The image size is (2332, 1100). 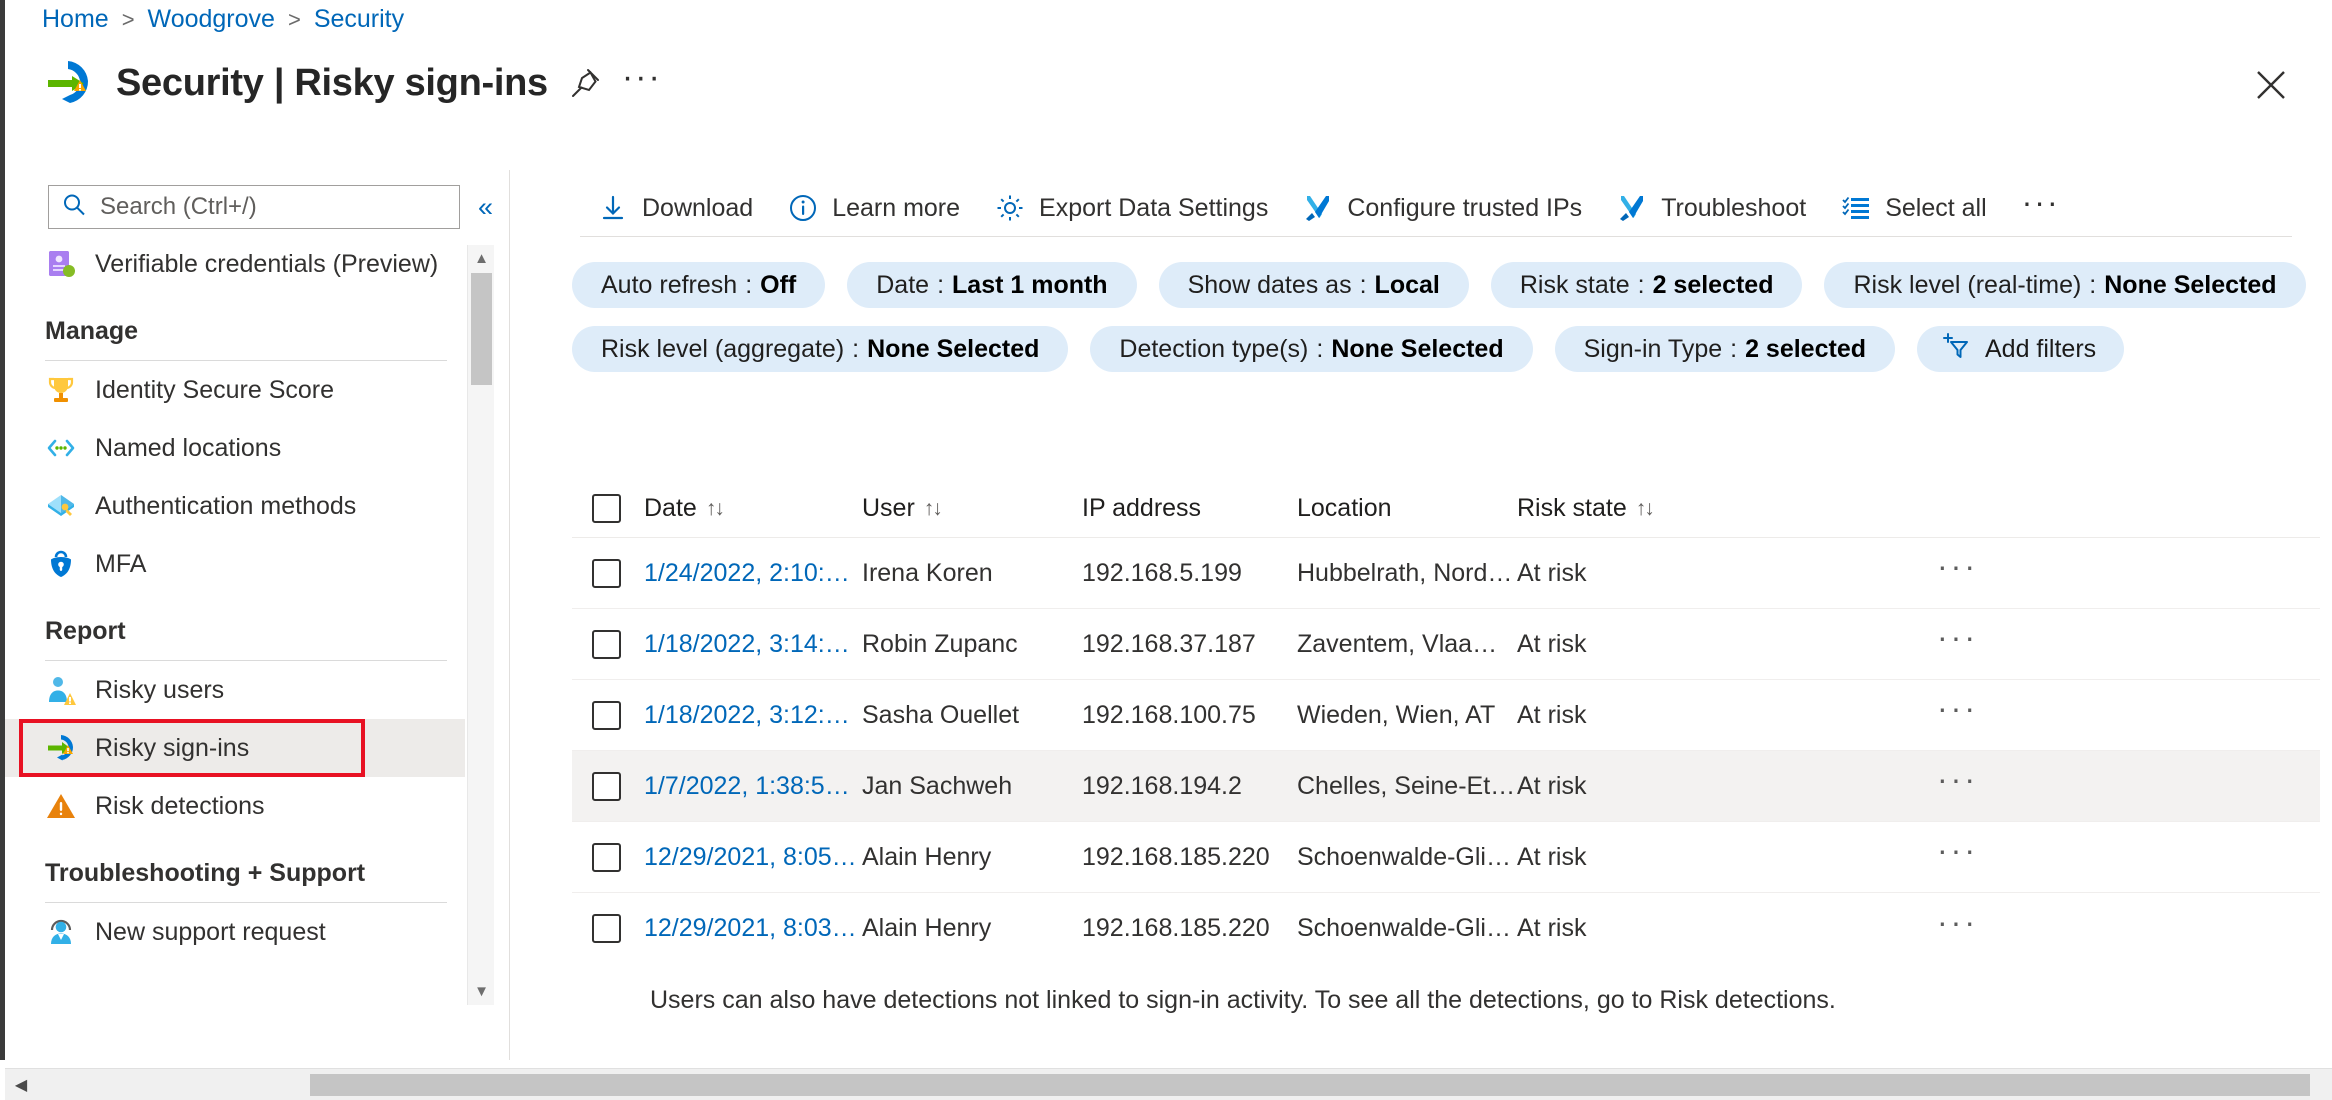 I want to click on column-header-risk-state: Risk state ↑↓, so click(x=1637, y=508).